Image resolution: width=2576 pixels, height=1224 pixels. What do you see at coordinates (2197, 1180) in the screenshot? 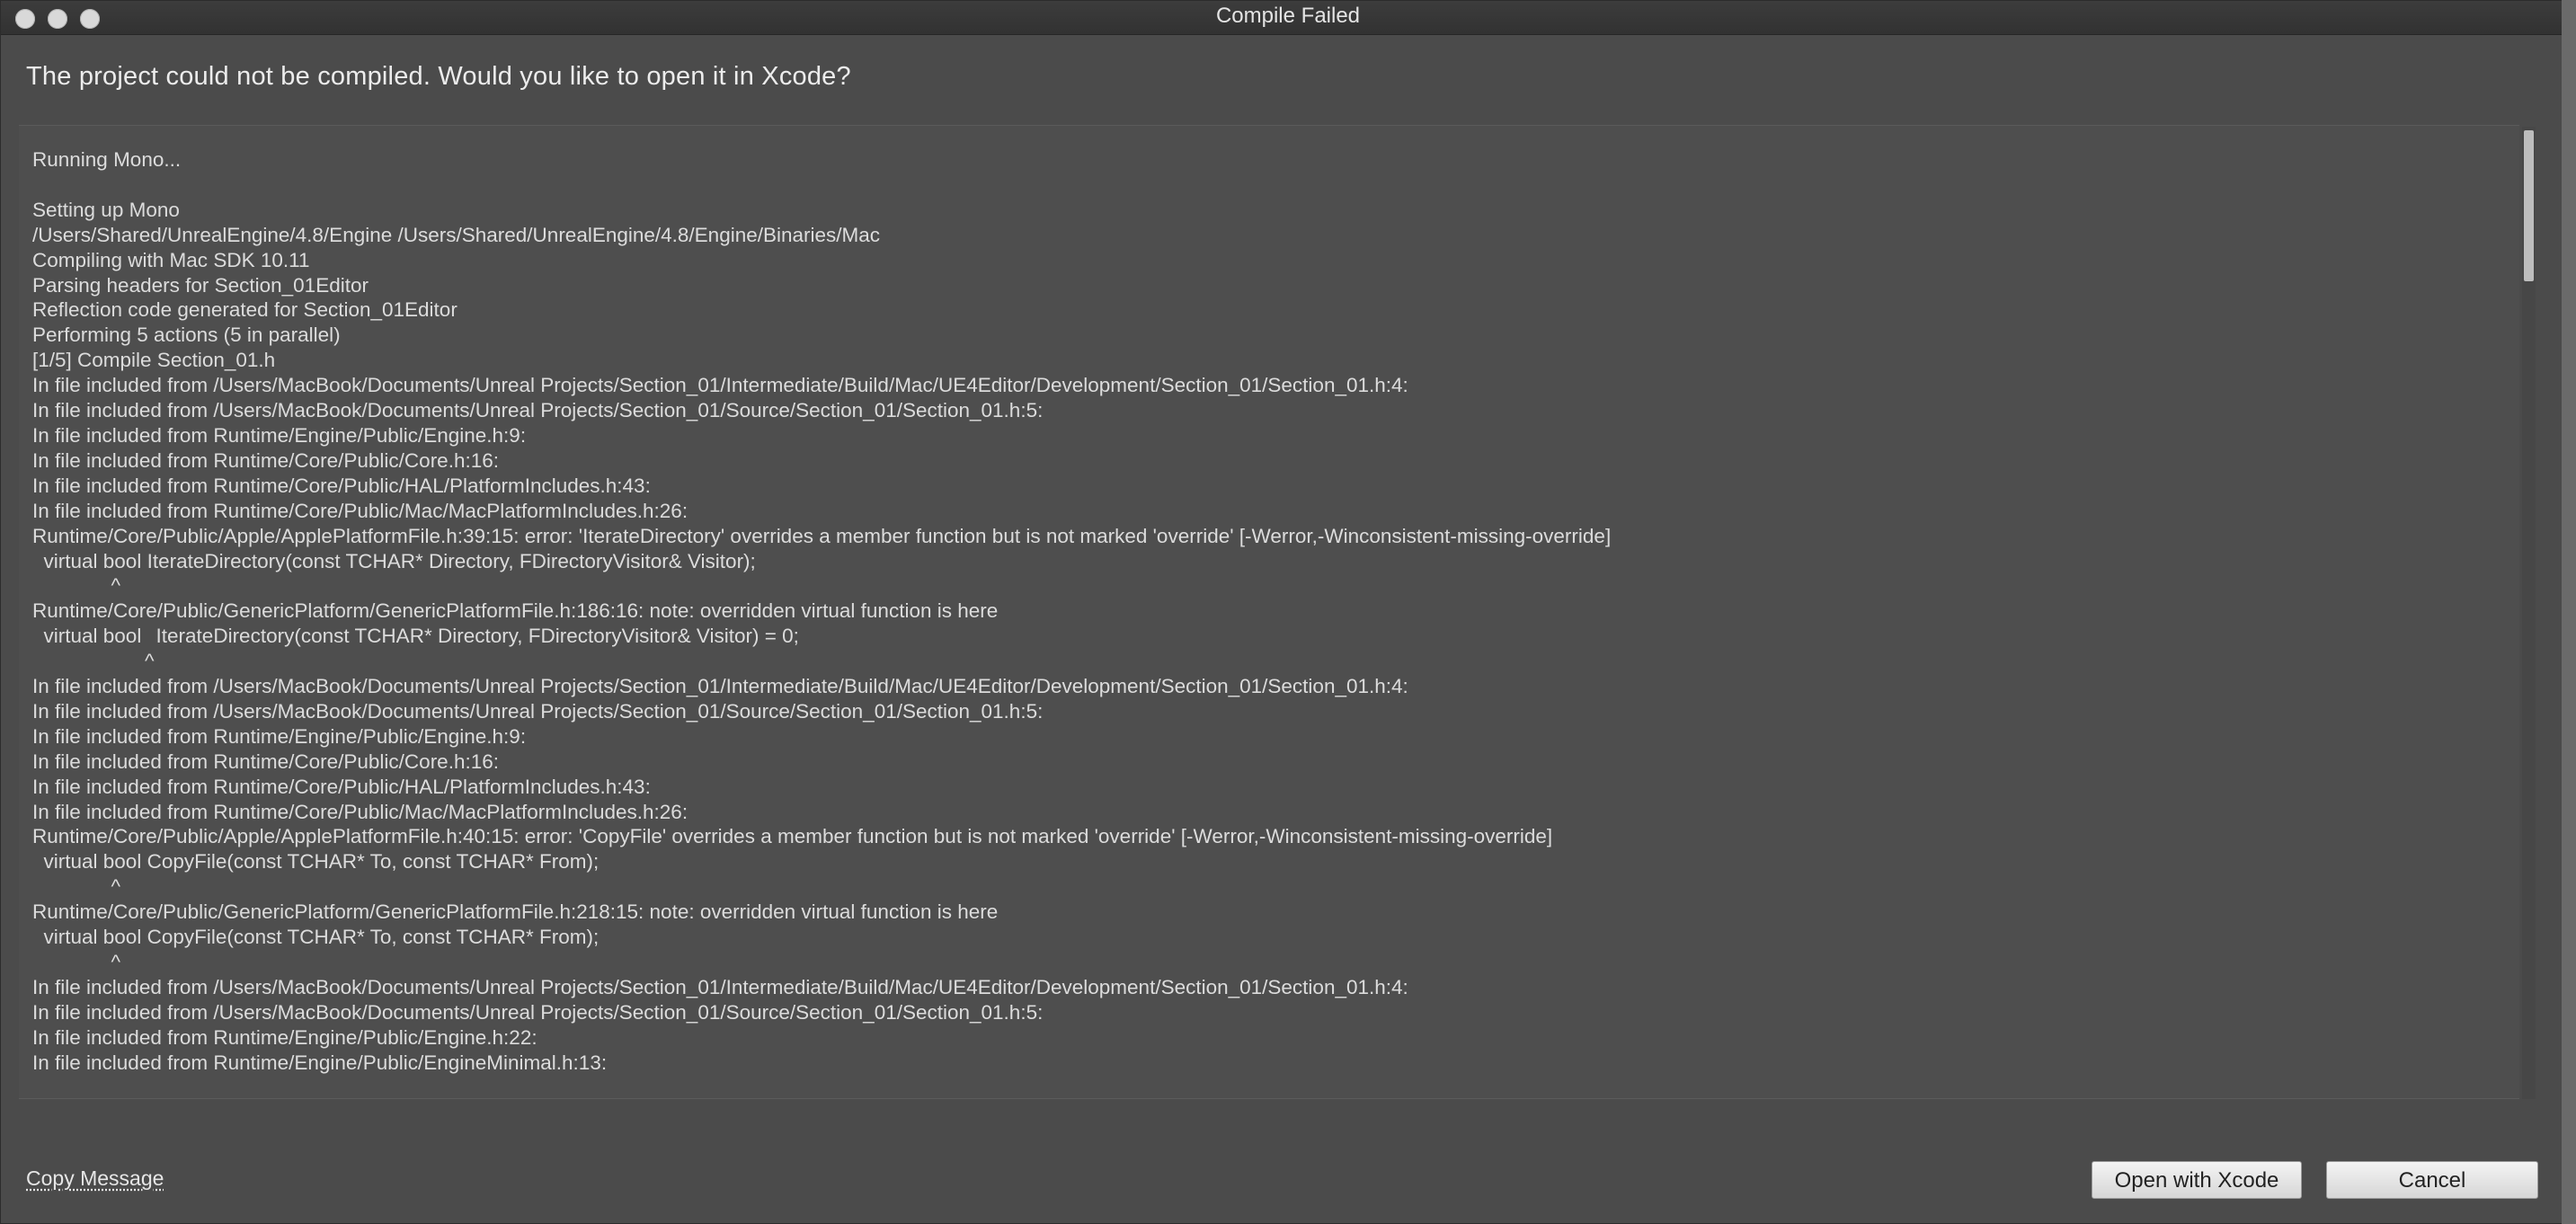
I see `open-with-xcode-button: Open with Xcode` at bounding box center [2197, 1180].